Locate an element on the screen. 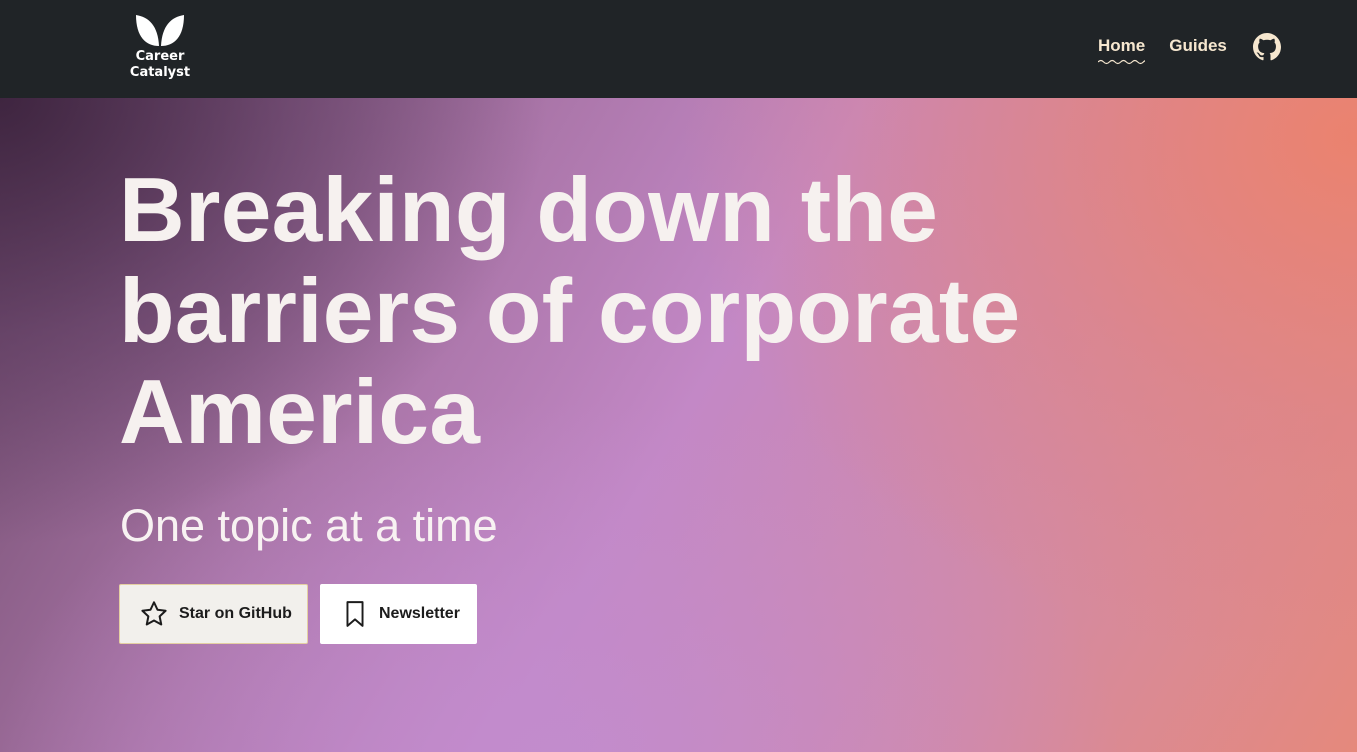 This screenshot has width=1357, height=752. nav-home-label: Home is located at coordinates (1122, 45).